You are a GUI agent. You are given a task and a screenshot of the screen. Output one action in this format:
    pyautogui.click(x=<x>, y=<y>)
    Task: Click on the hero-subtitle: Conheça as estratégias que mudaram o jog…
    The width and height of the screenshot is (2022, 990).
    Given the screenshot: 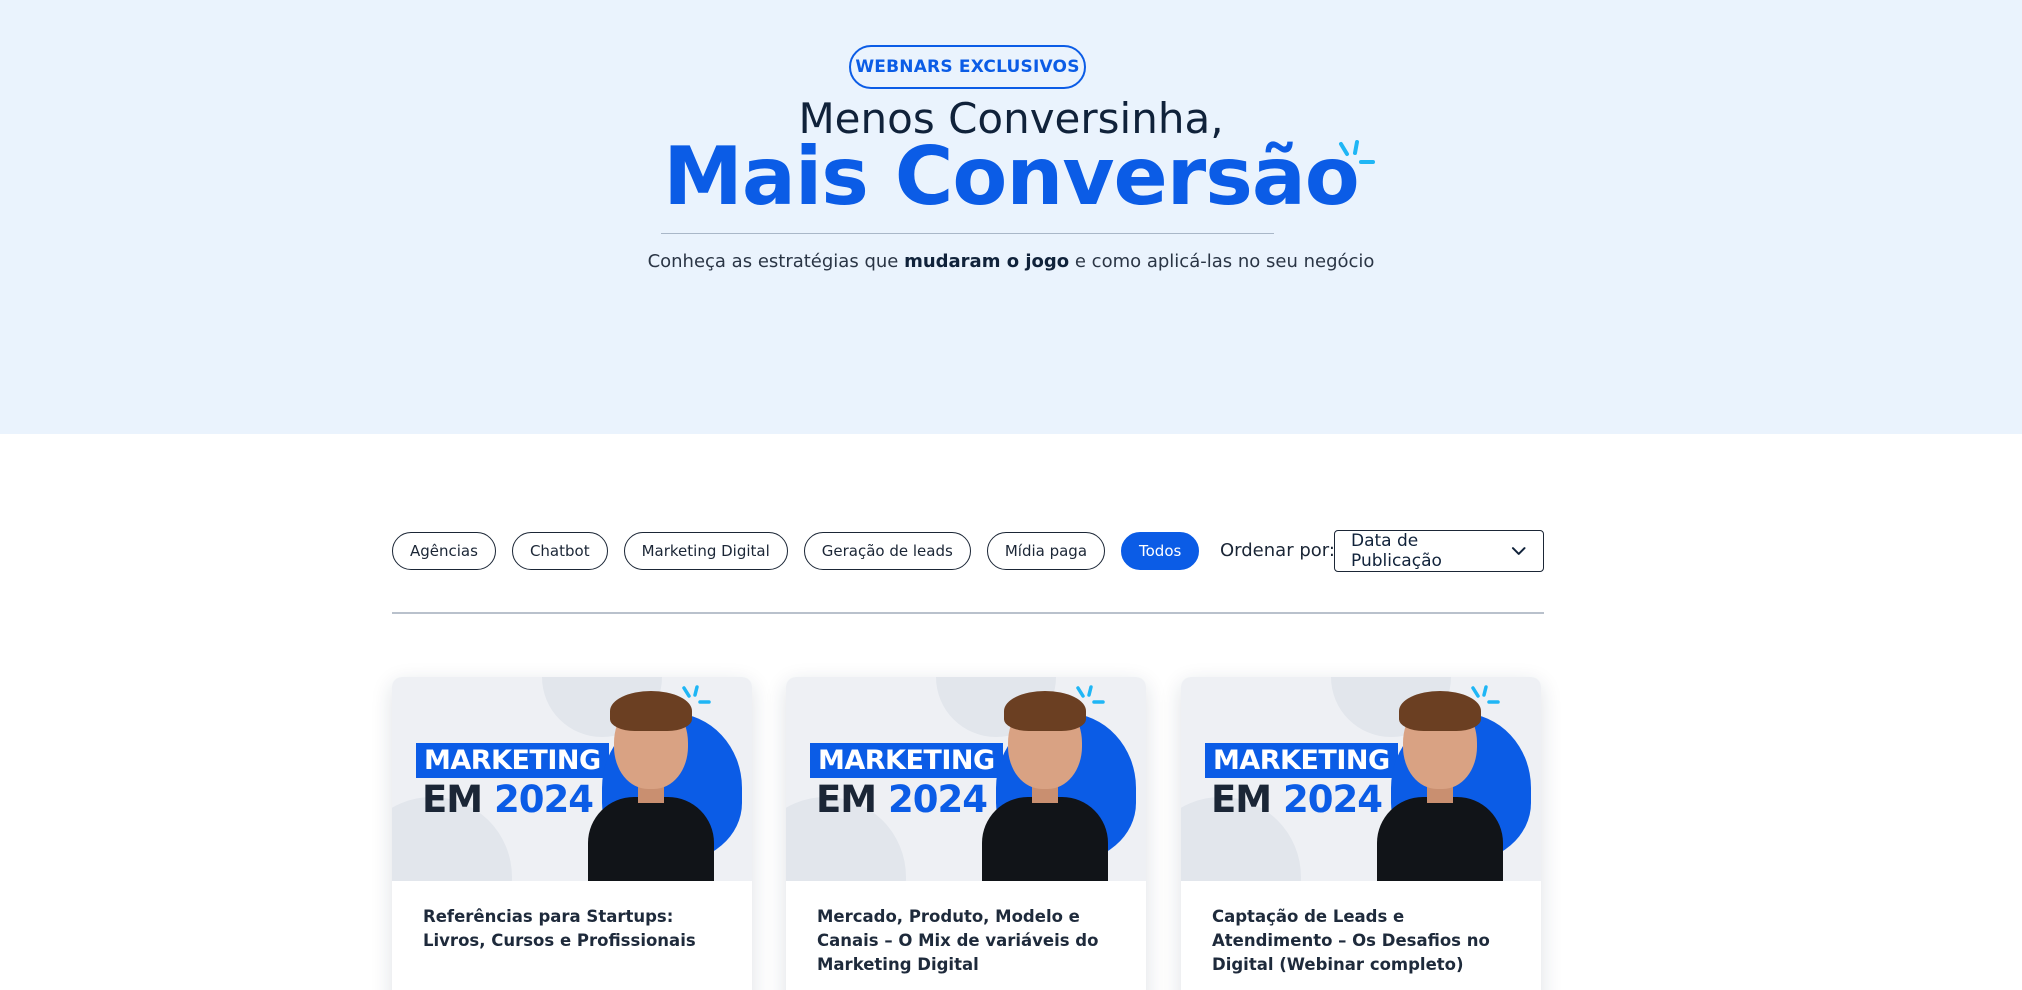 What is the action you would take?
    pyautogui.click(x=1011, y=261)
    